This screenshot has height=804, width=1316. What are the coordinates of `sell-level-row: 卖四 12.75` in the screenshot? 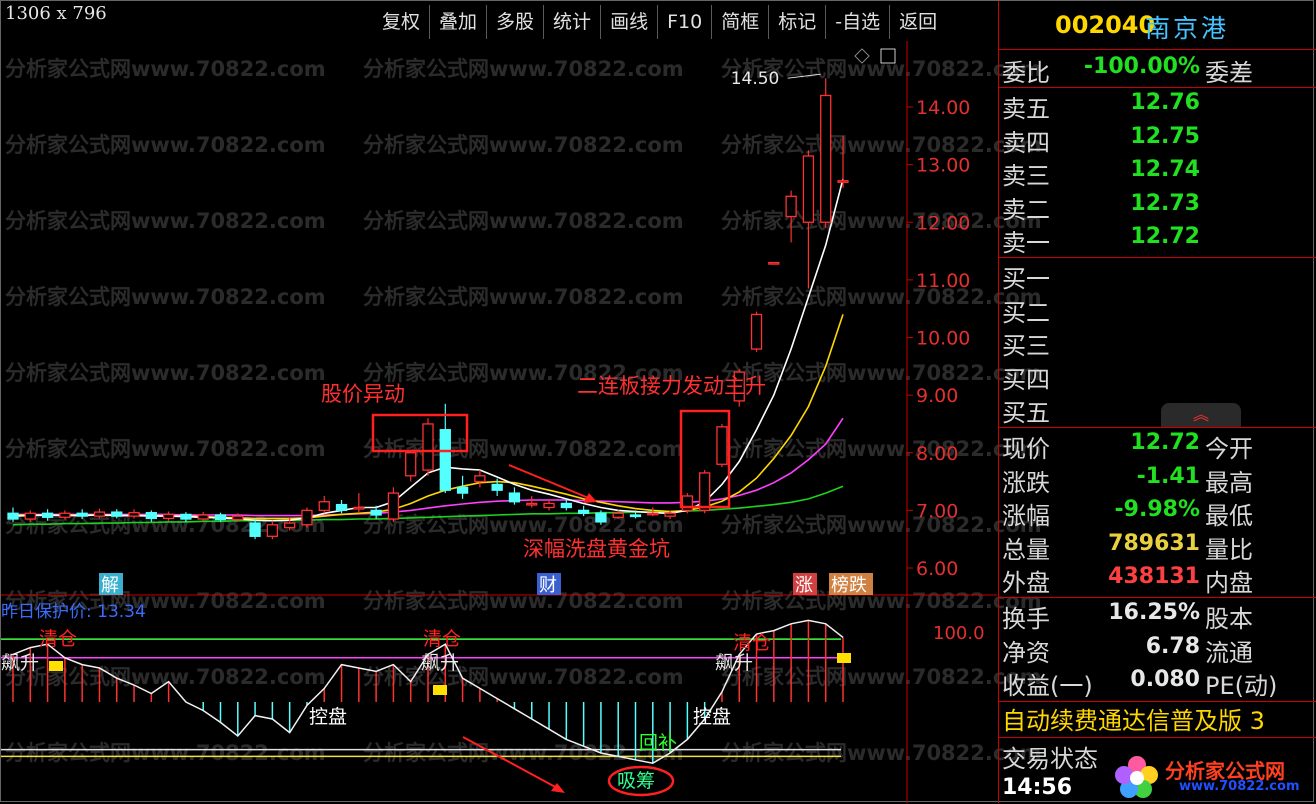 It's located at (1157, 140).